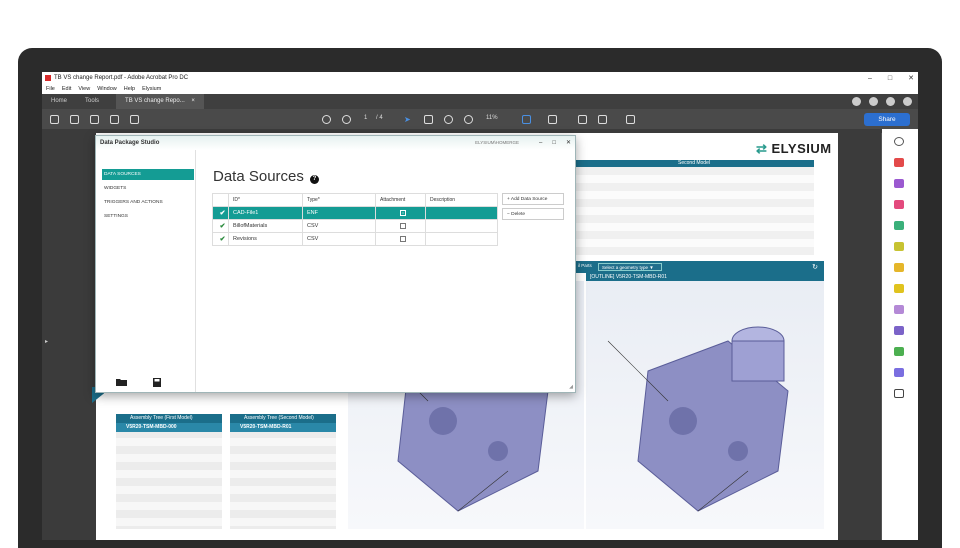 This screenshot has width=960, height=548. I want to click on add-data-source-button: + Add Data Source, so click(533, 199).